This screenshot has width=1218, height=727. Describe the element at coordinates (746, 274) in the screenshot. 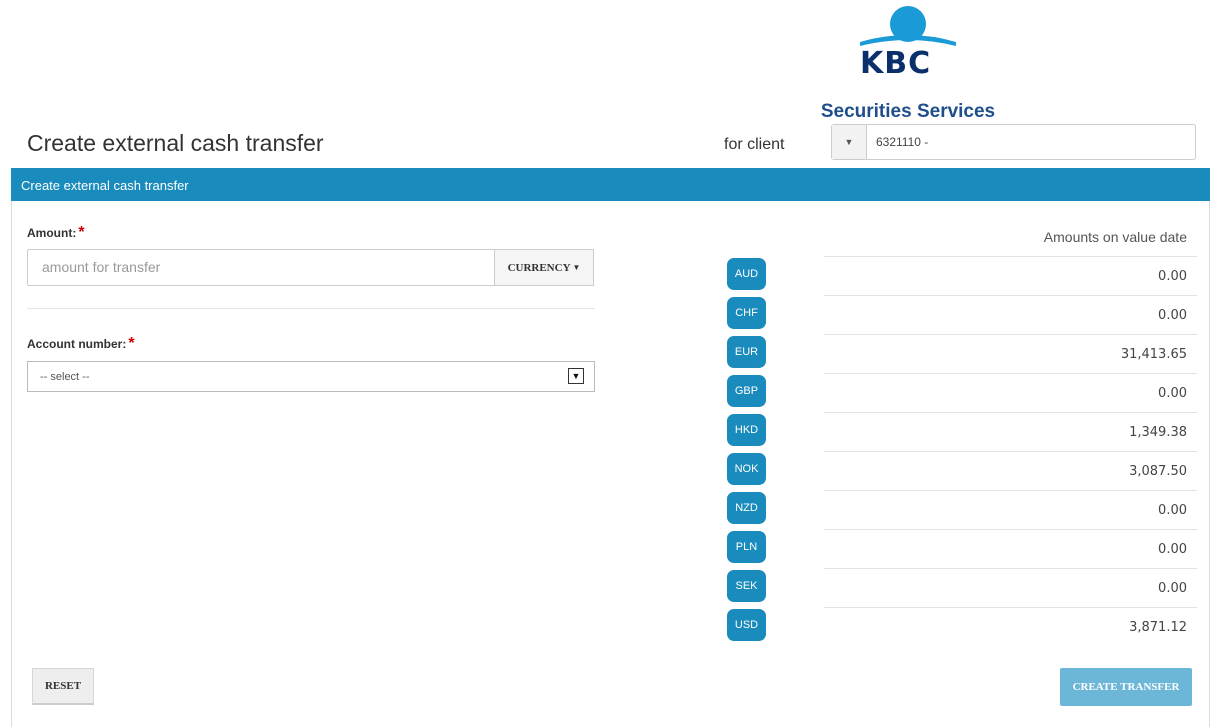

I see `currency-badge-aud: AUD` at that location.